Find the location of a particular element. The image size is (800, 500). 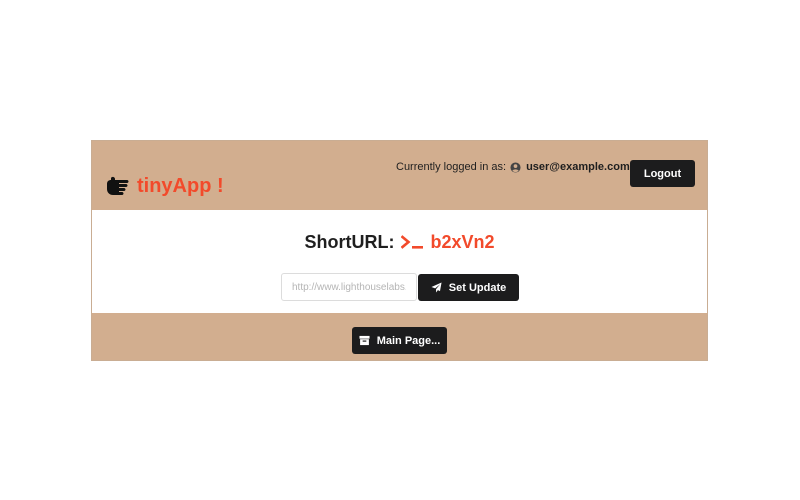

brand-logo: tinyApp ! is located at coordinates (165, 186).